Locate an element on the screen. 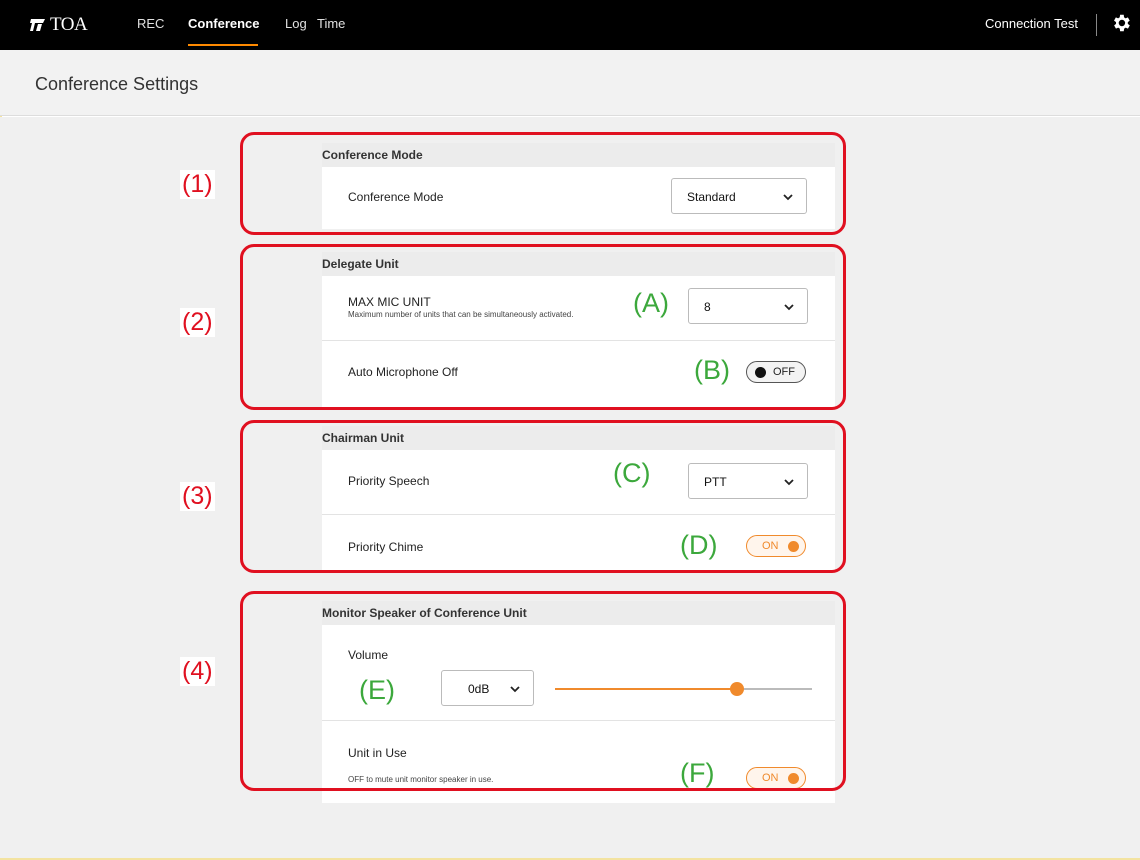 The height and width of the screenshot is (860, 1140). unit-in-use-toggle: ON is located at coordinates (776, 778).